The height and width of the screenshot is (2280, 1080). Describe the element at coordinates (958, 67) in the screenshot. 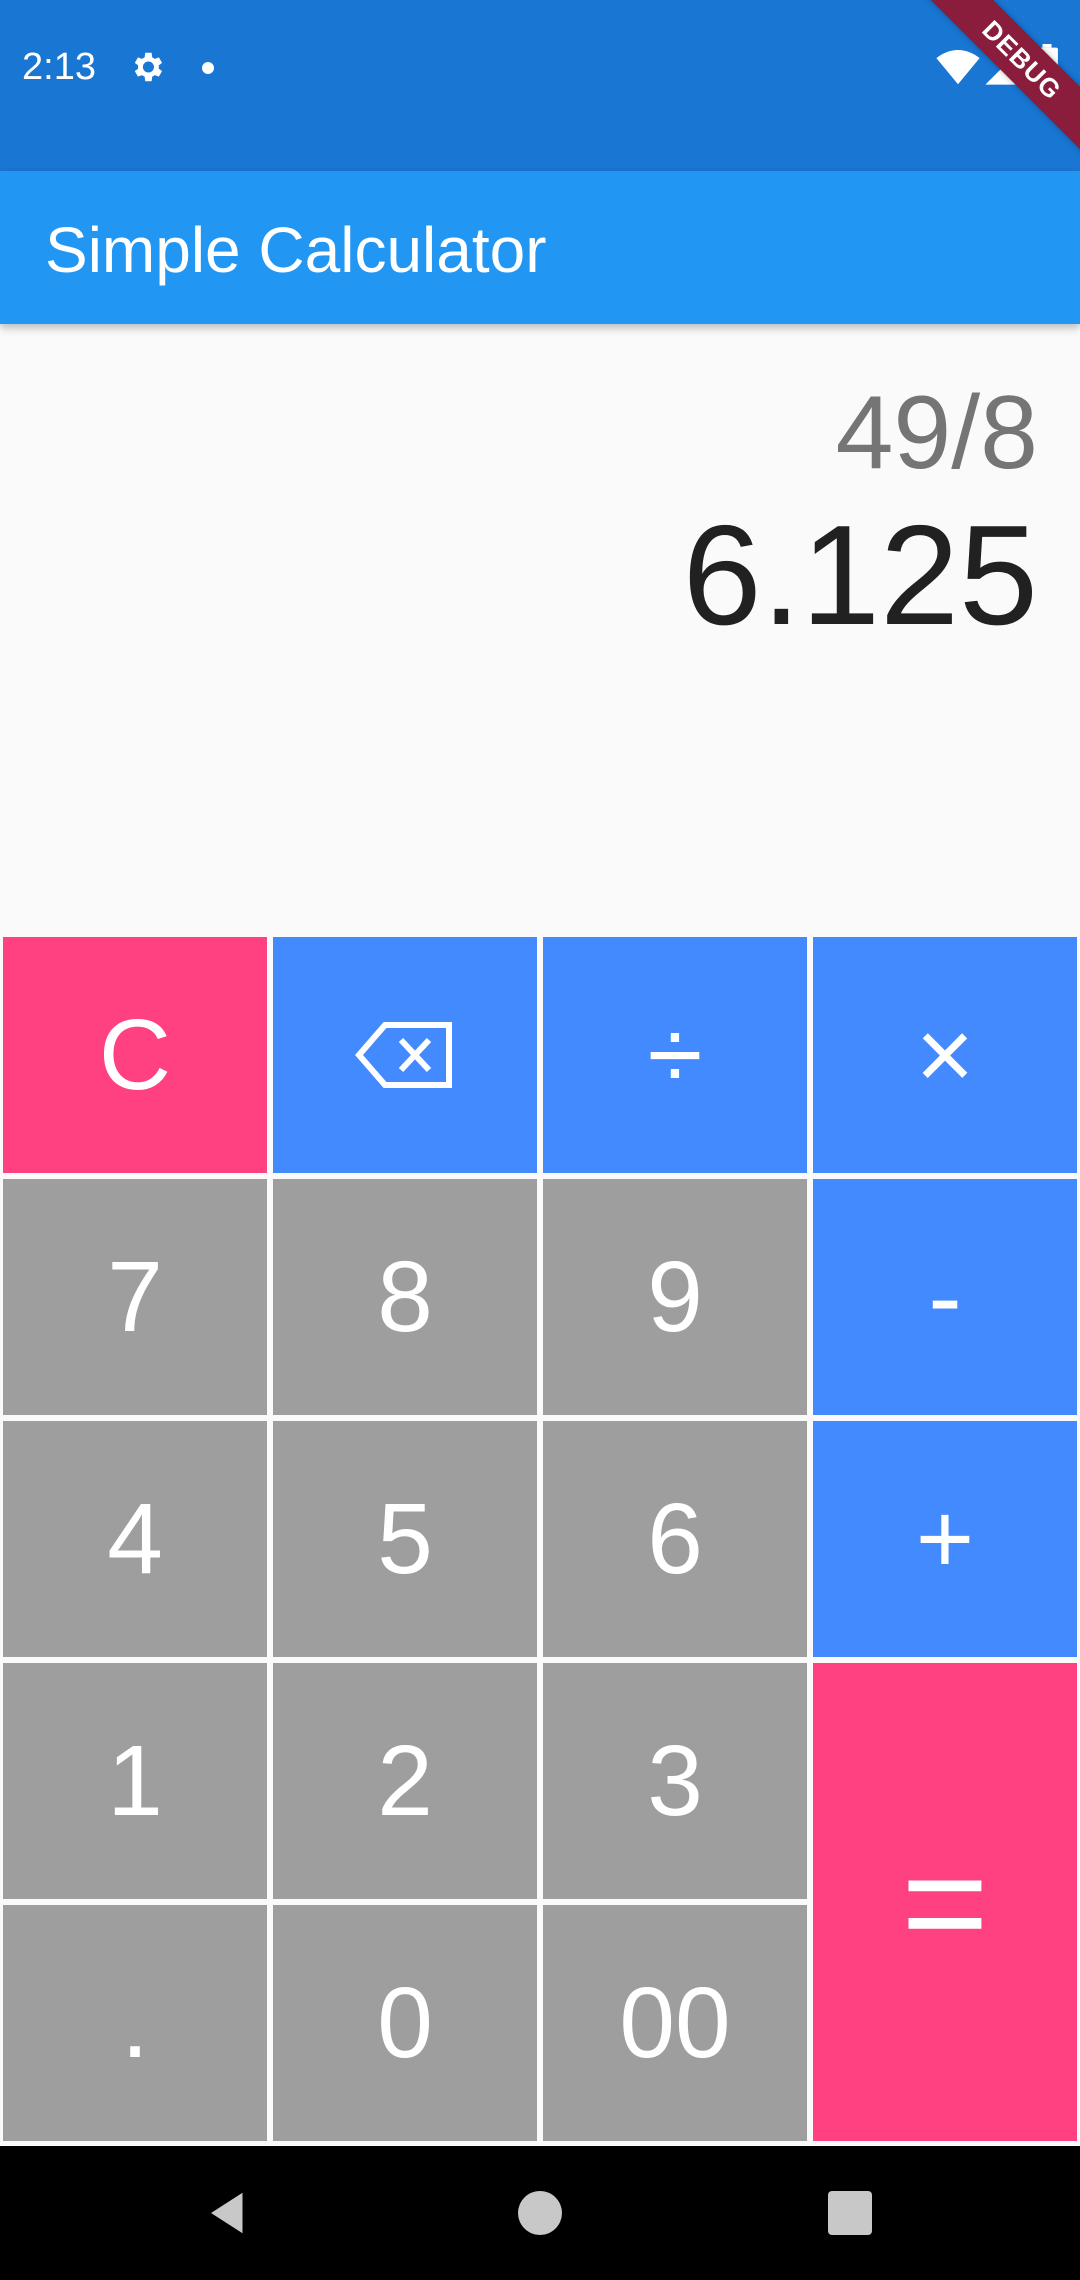

I see `wifi-icon` at that location.